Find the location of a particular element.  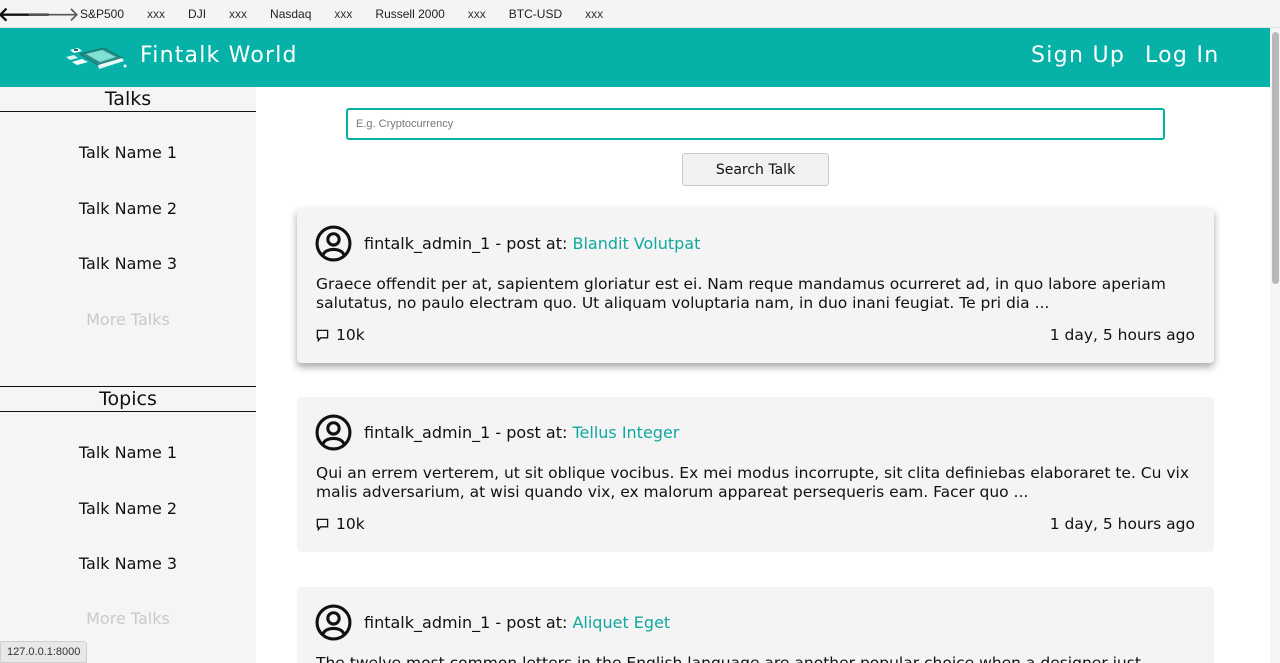

talks-heading: Talks is located at coordinates (128, 99).